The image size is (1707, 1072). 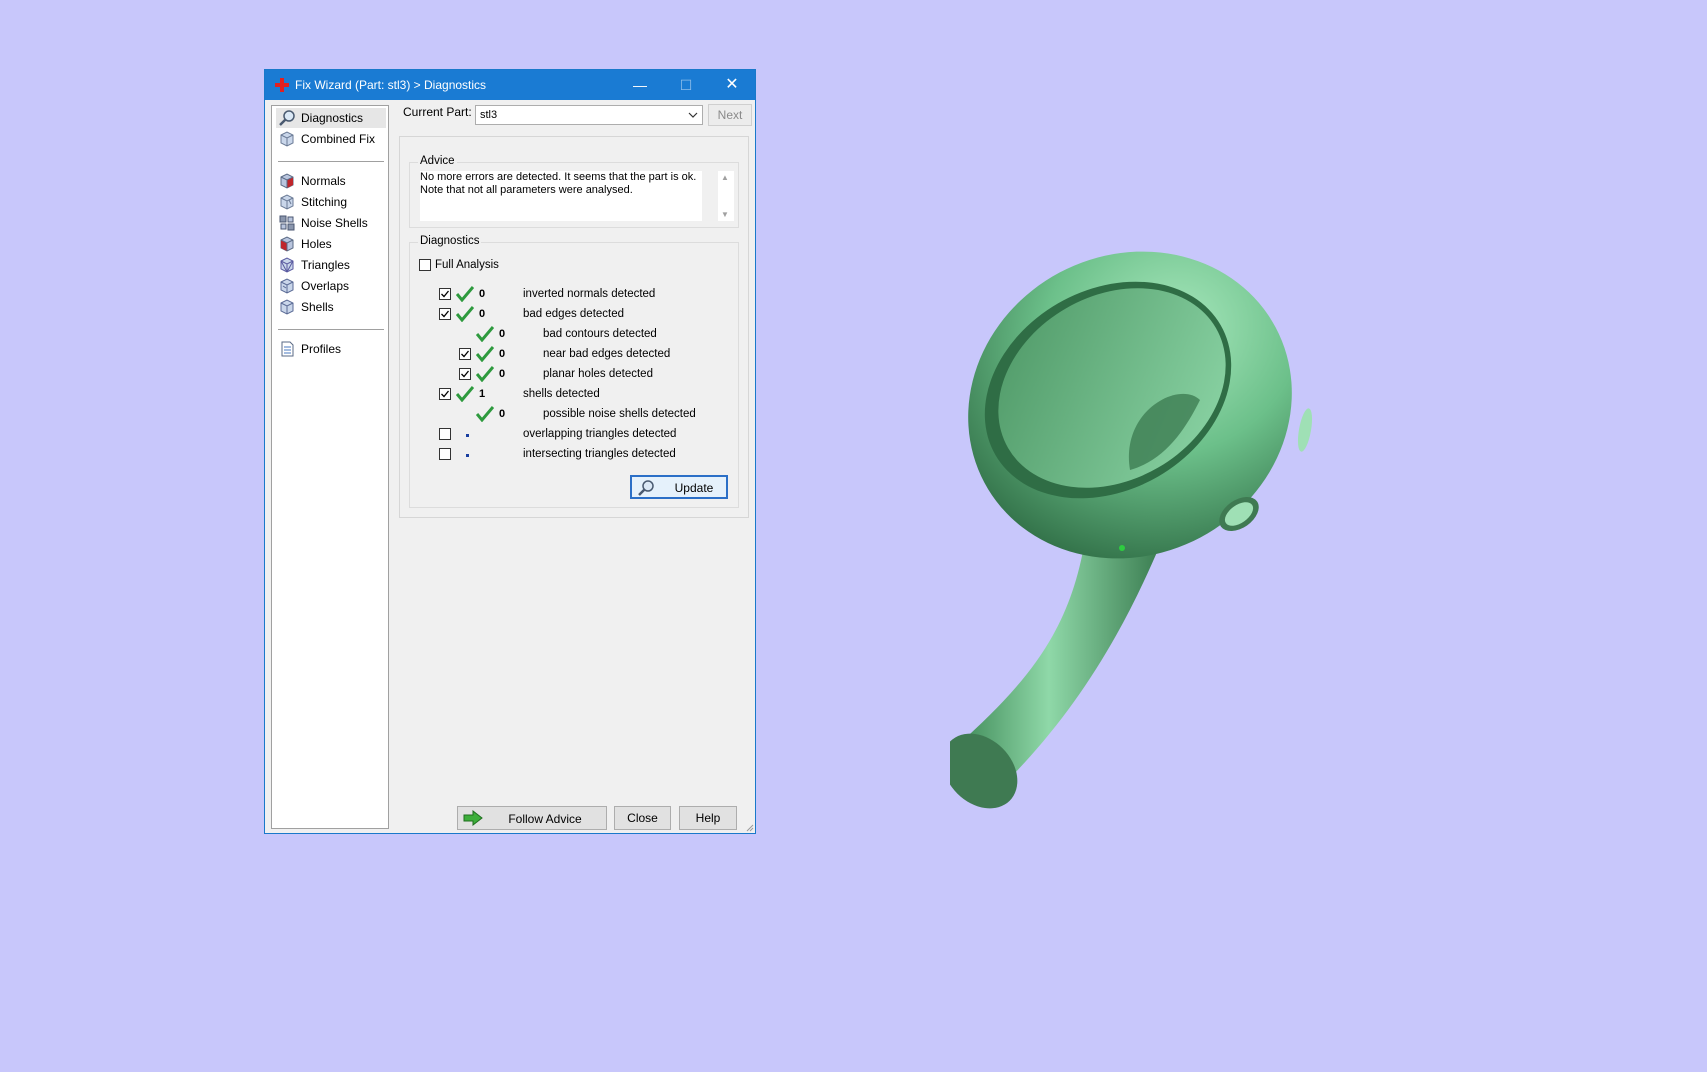 I want to click on chevron-down-icon, so click(x=693, y=115).